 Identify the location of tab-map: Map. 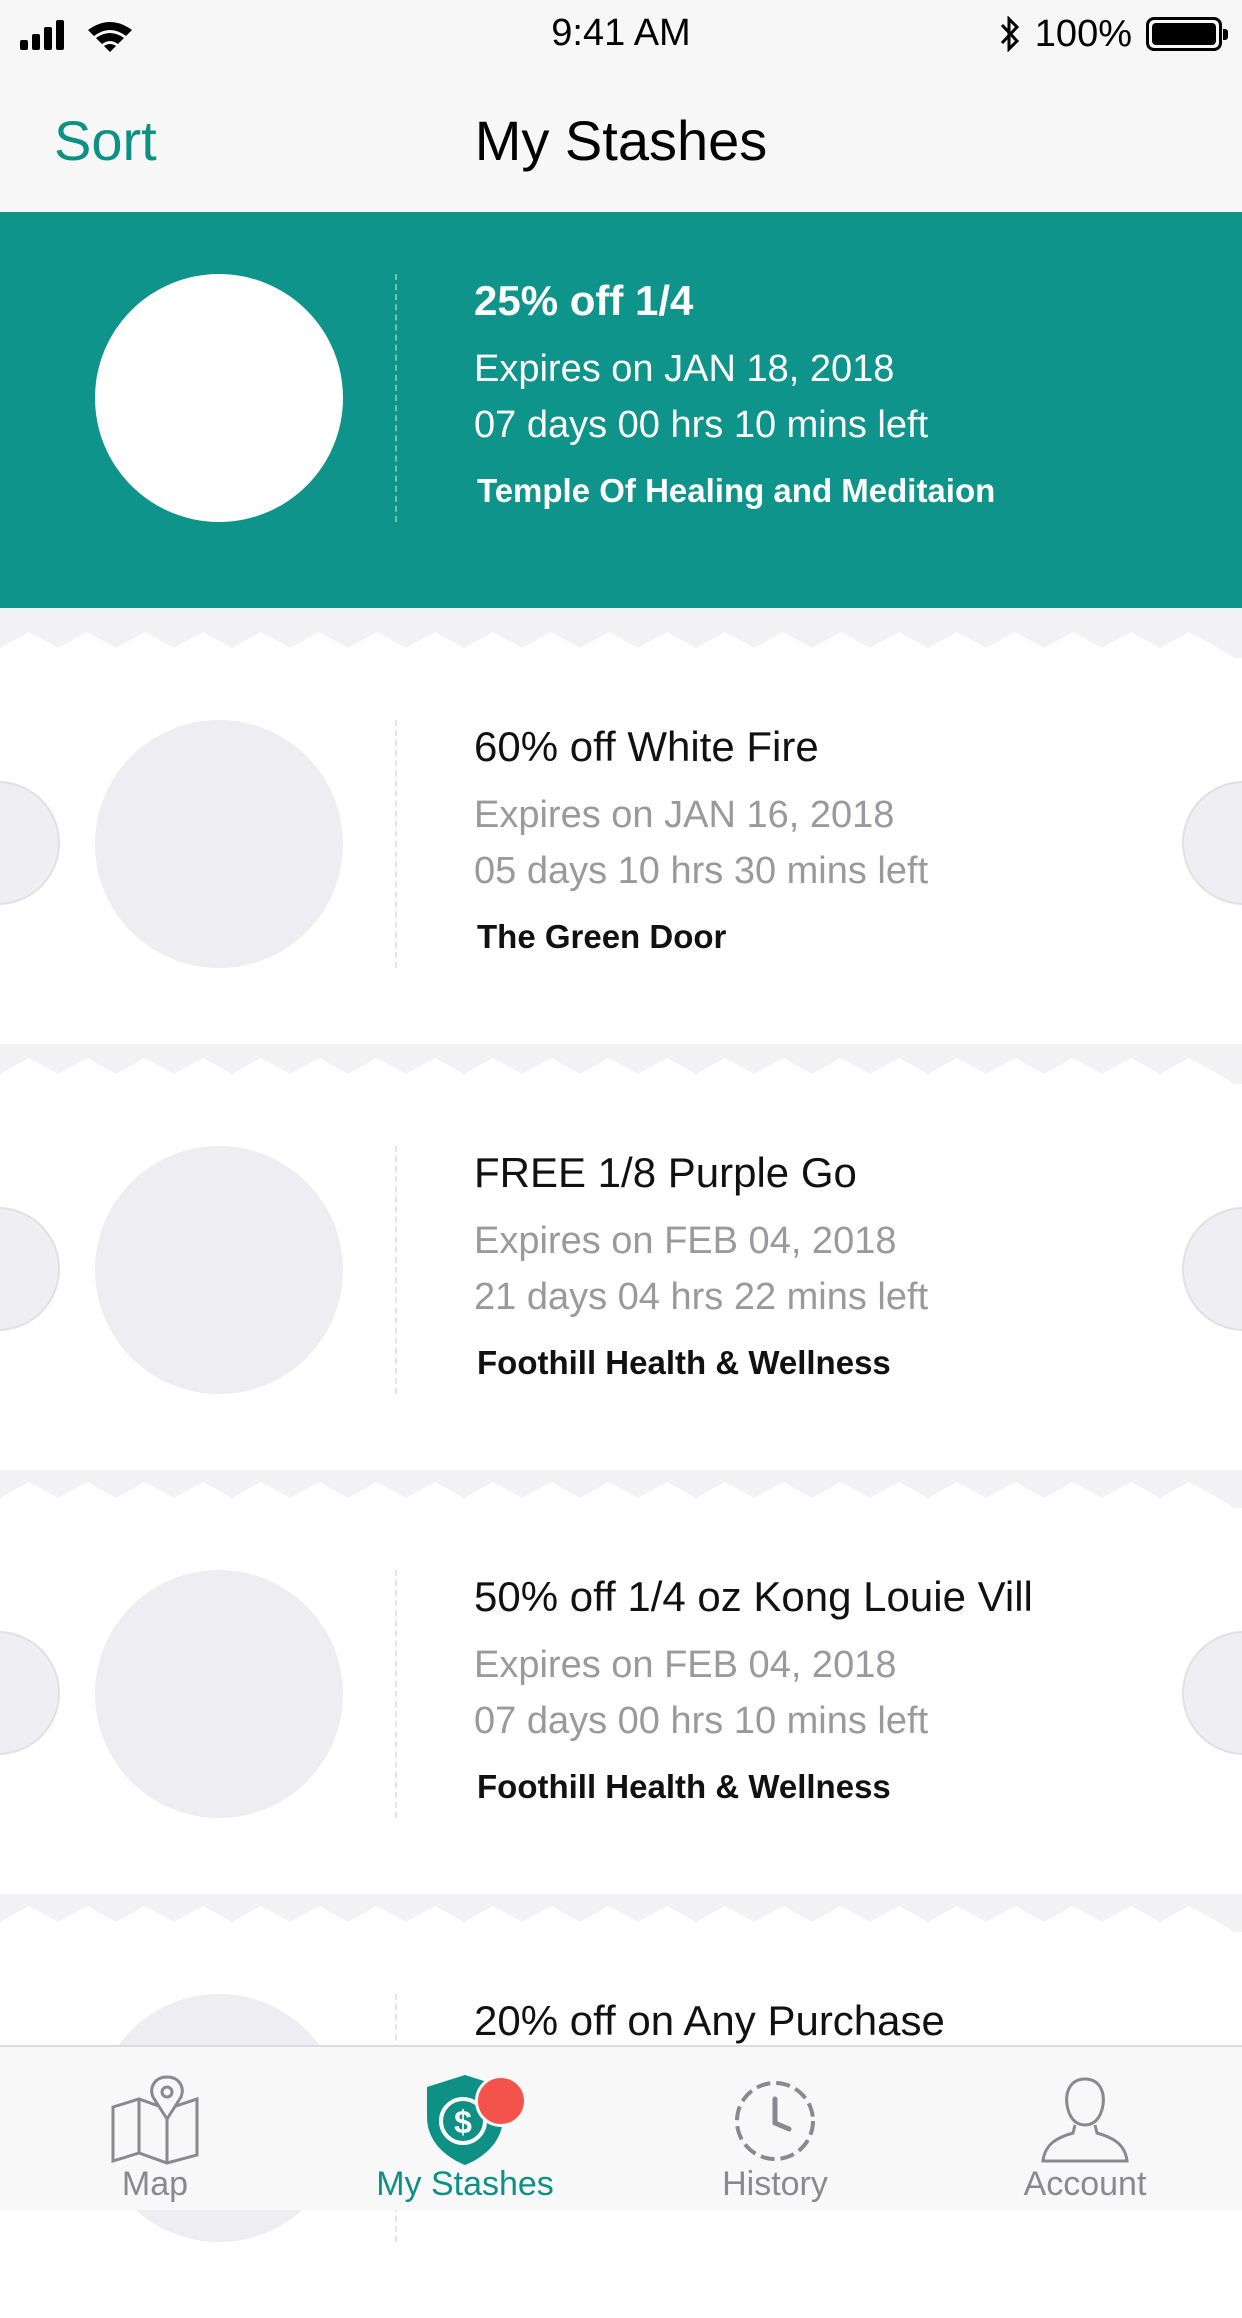
(155, 2128).